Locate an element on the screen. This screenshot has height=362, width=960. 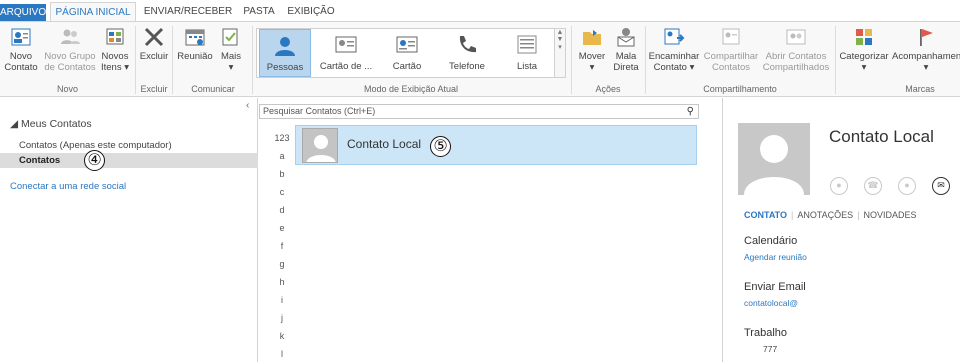
folder-contatos: Contatos is located at coordinates (129, 160).